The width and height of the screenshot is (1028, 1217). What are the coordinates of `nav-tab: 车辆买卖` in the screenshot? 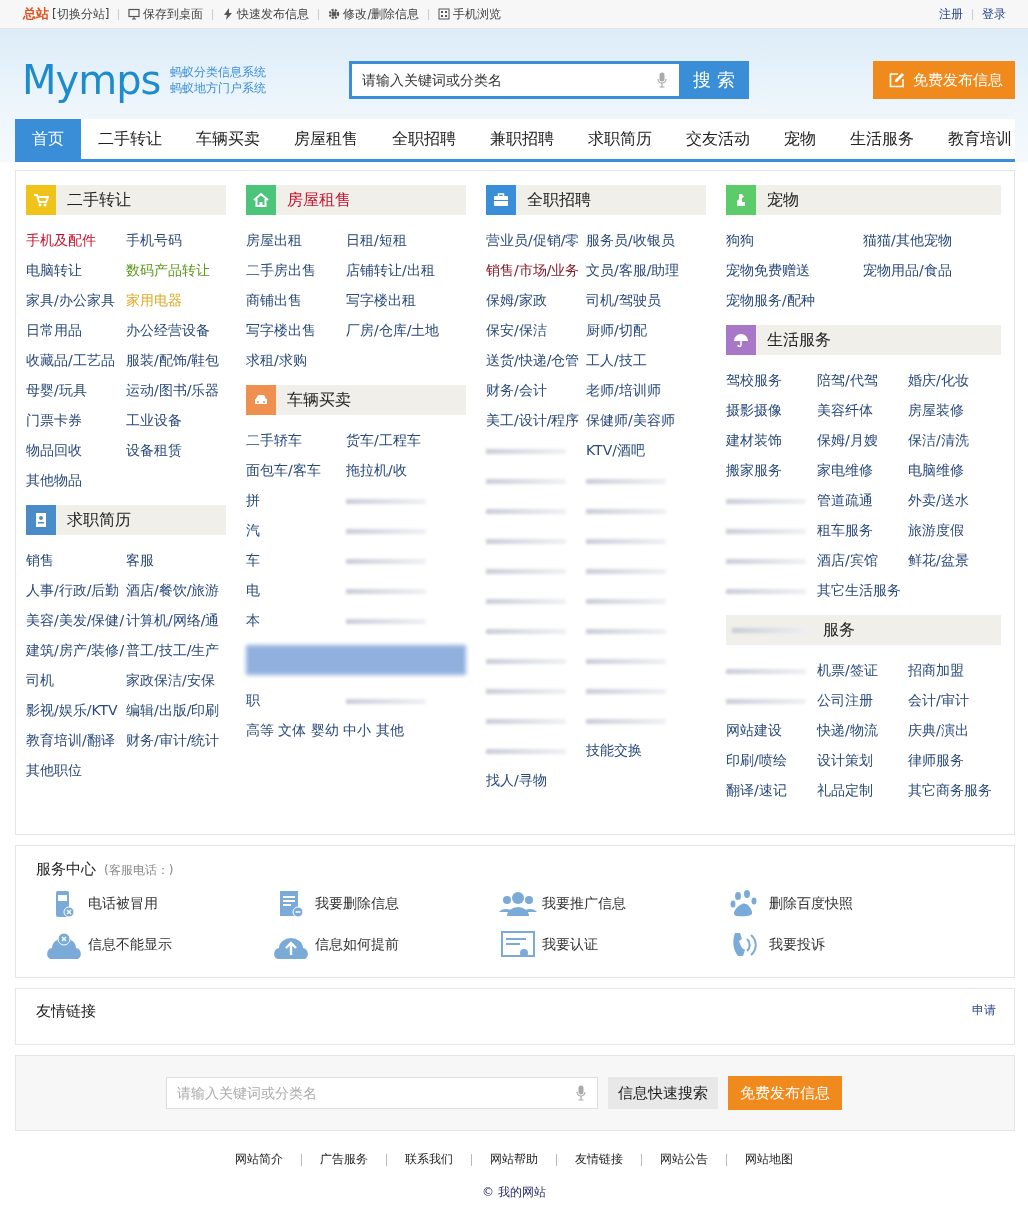 It's located at (228, 139).